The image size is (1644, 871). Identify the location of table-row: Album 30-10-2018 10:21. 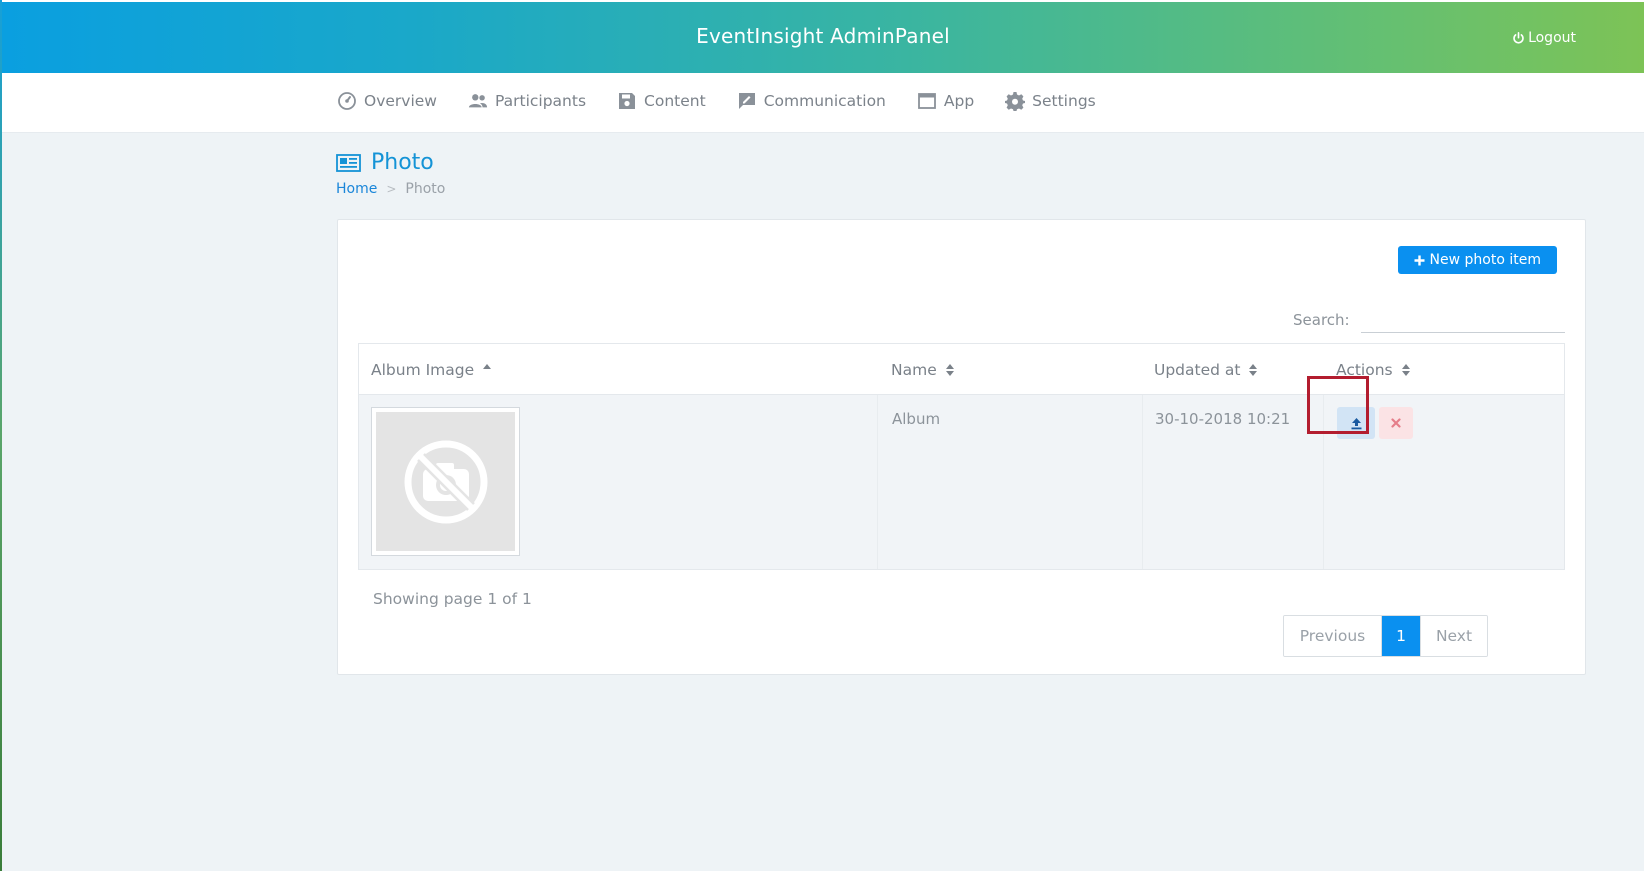
(961, 482).